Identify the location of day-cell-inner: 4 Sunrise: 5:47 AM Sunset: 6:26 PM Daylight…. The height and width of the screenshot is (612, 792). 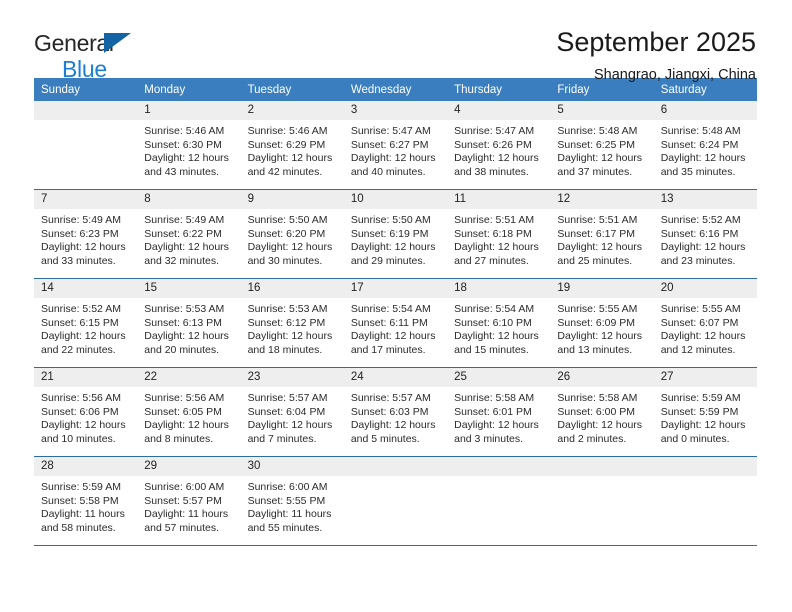
(499, 145).